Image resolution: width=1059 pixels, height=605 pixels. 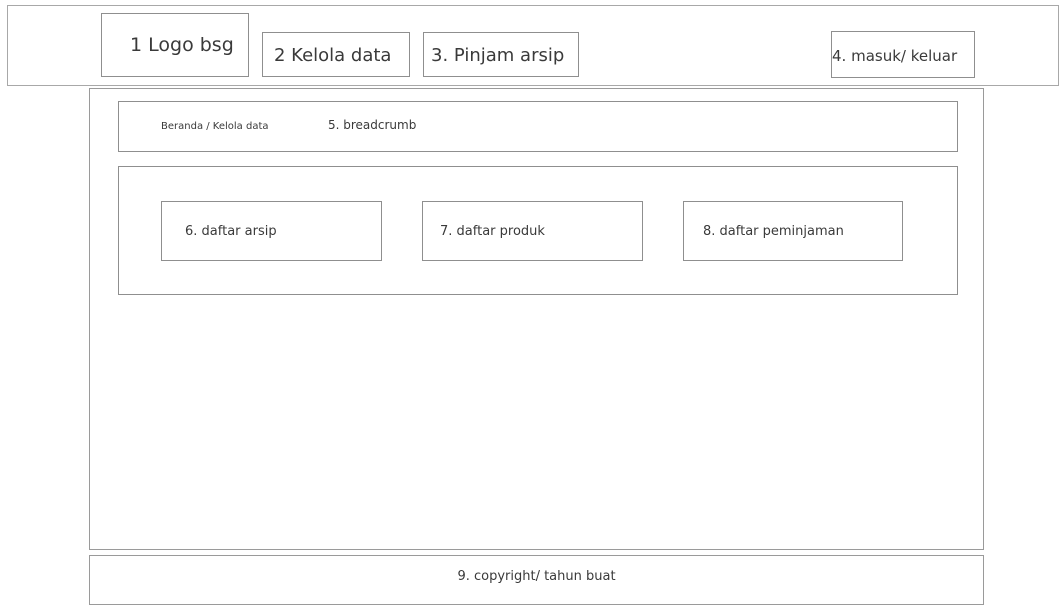 I want to click on login-logout-button: 4. masuk/ keluar, so click(x=903, y=54).